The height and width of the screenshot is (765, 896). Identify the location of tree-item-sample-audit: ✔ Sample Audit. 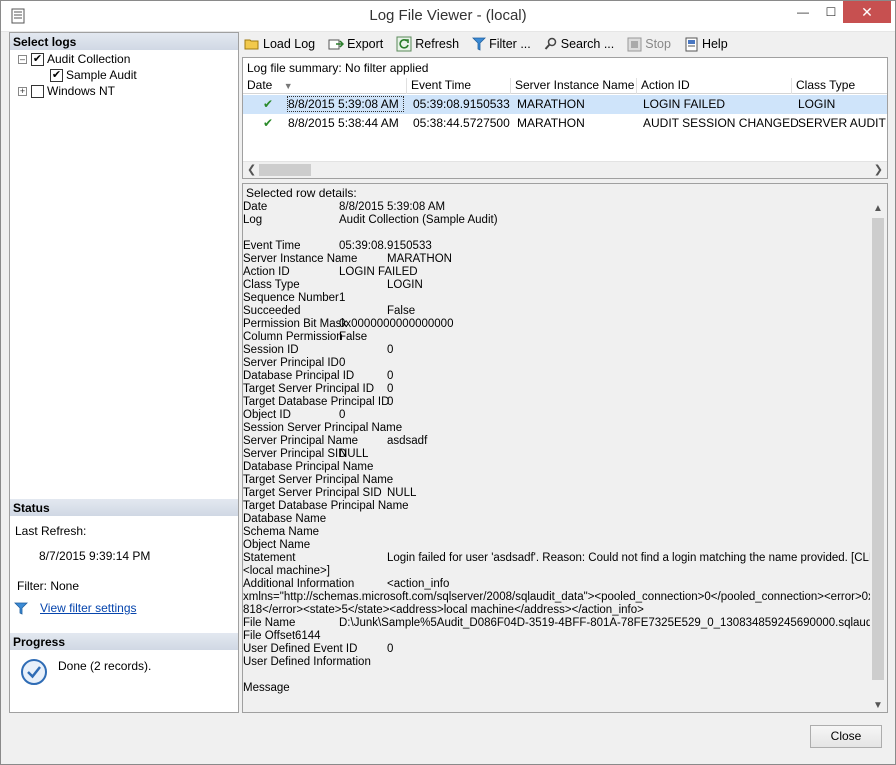
(93, 75).